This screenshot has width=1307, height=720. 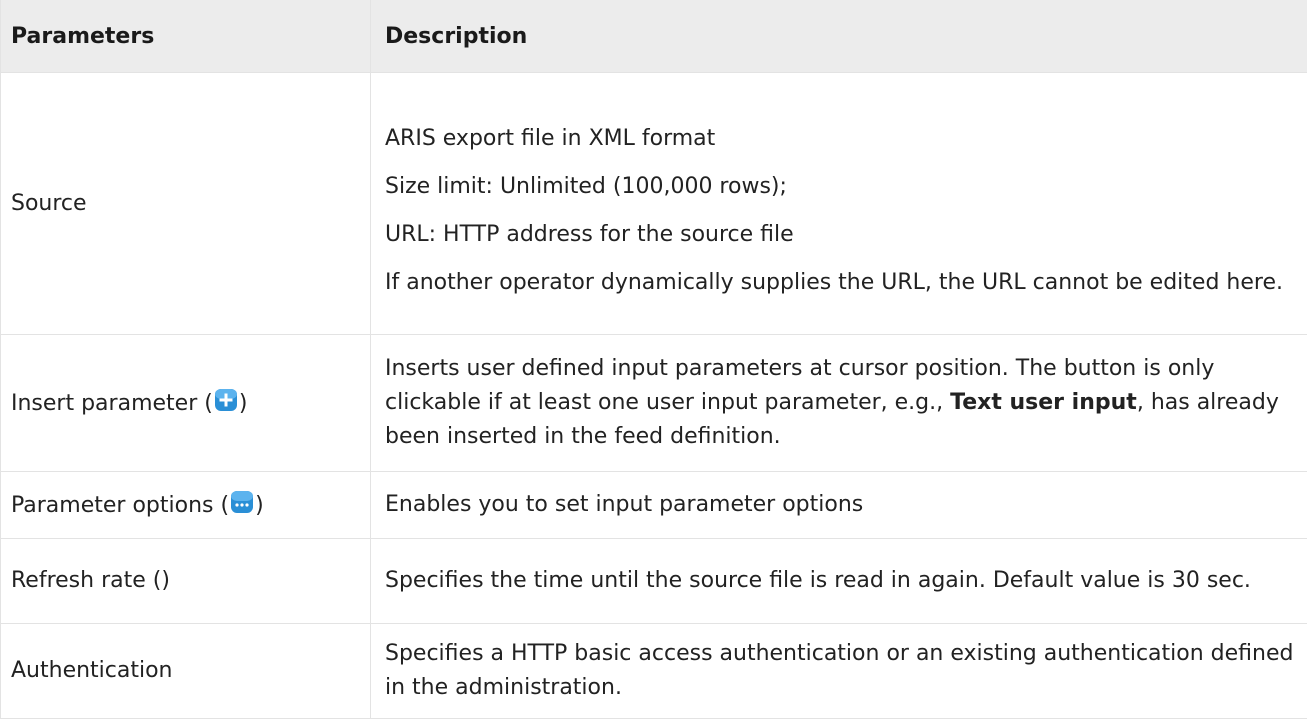 I want to click on param-refresh: Refresh rate (), so click(x=185, y=581).